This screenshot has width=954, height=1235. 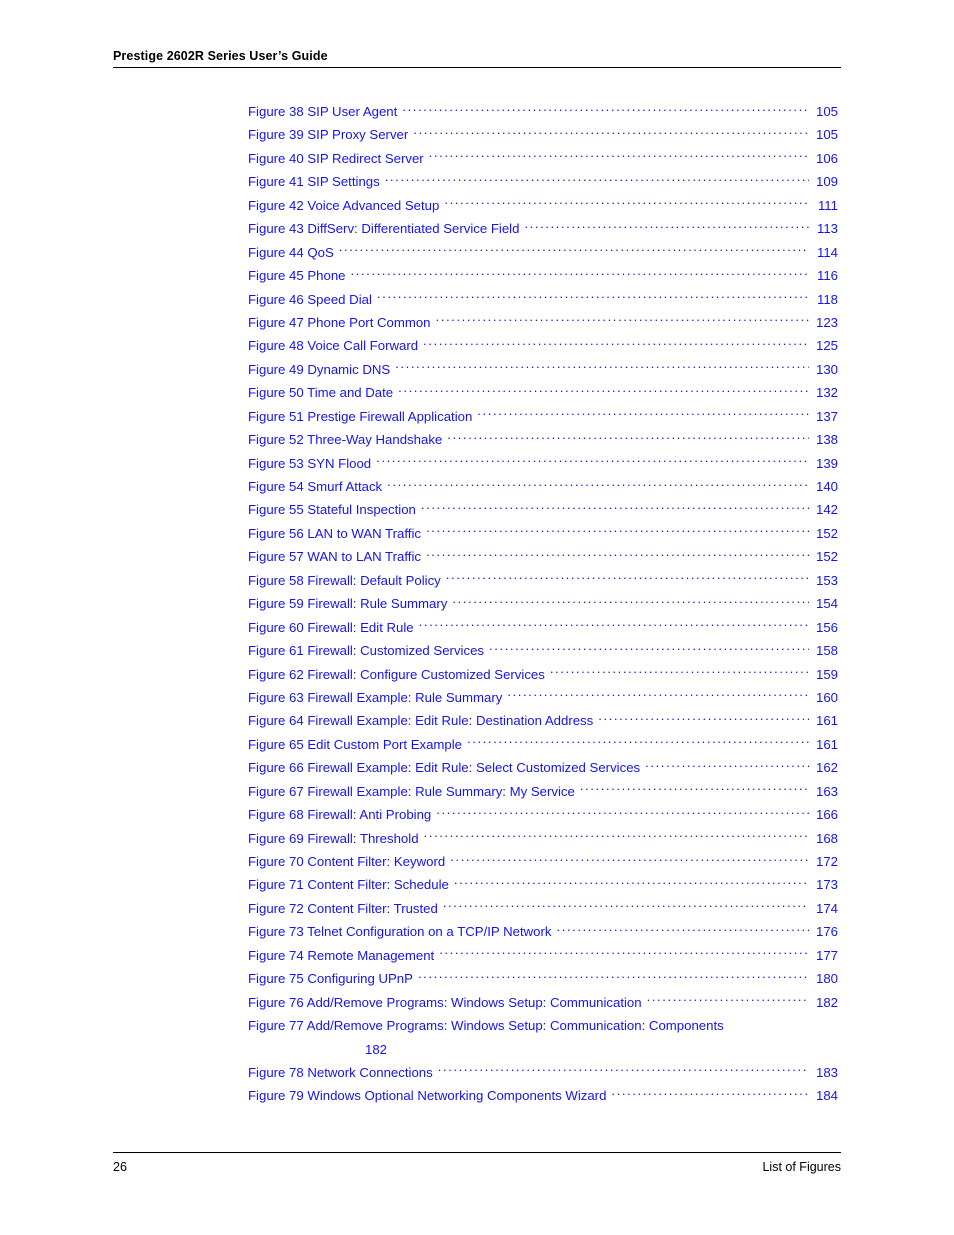 What do you see at coordinates (340, 1072) in the screenshot?
I see `figure-entry-title: Figure 78 Network Connections` at bounding box center [340, 1072].